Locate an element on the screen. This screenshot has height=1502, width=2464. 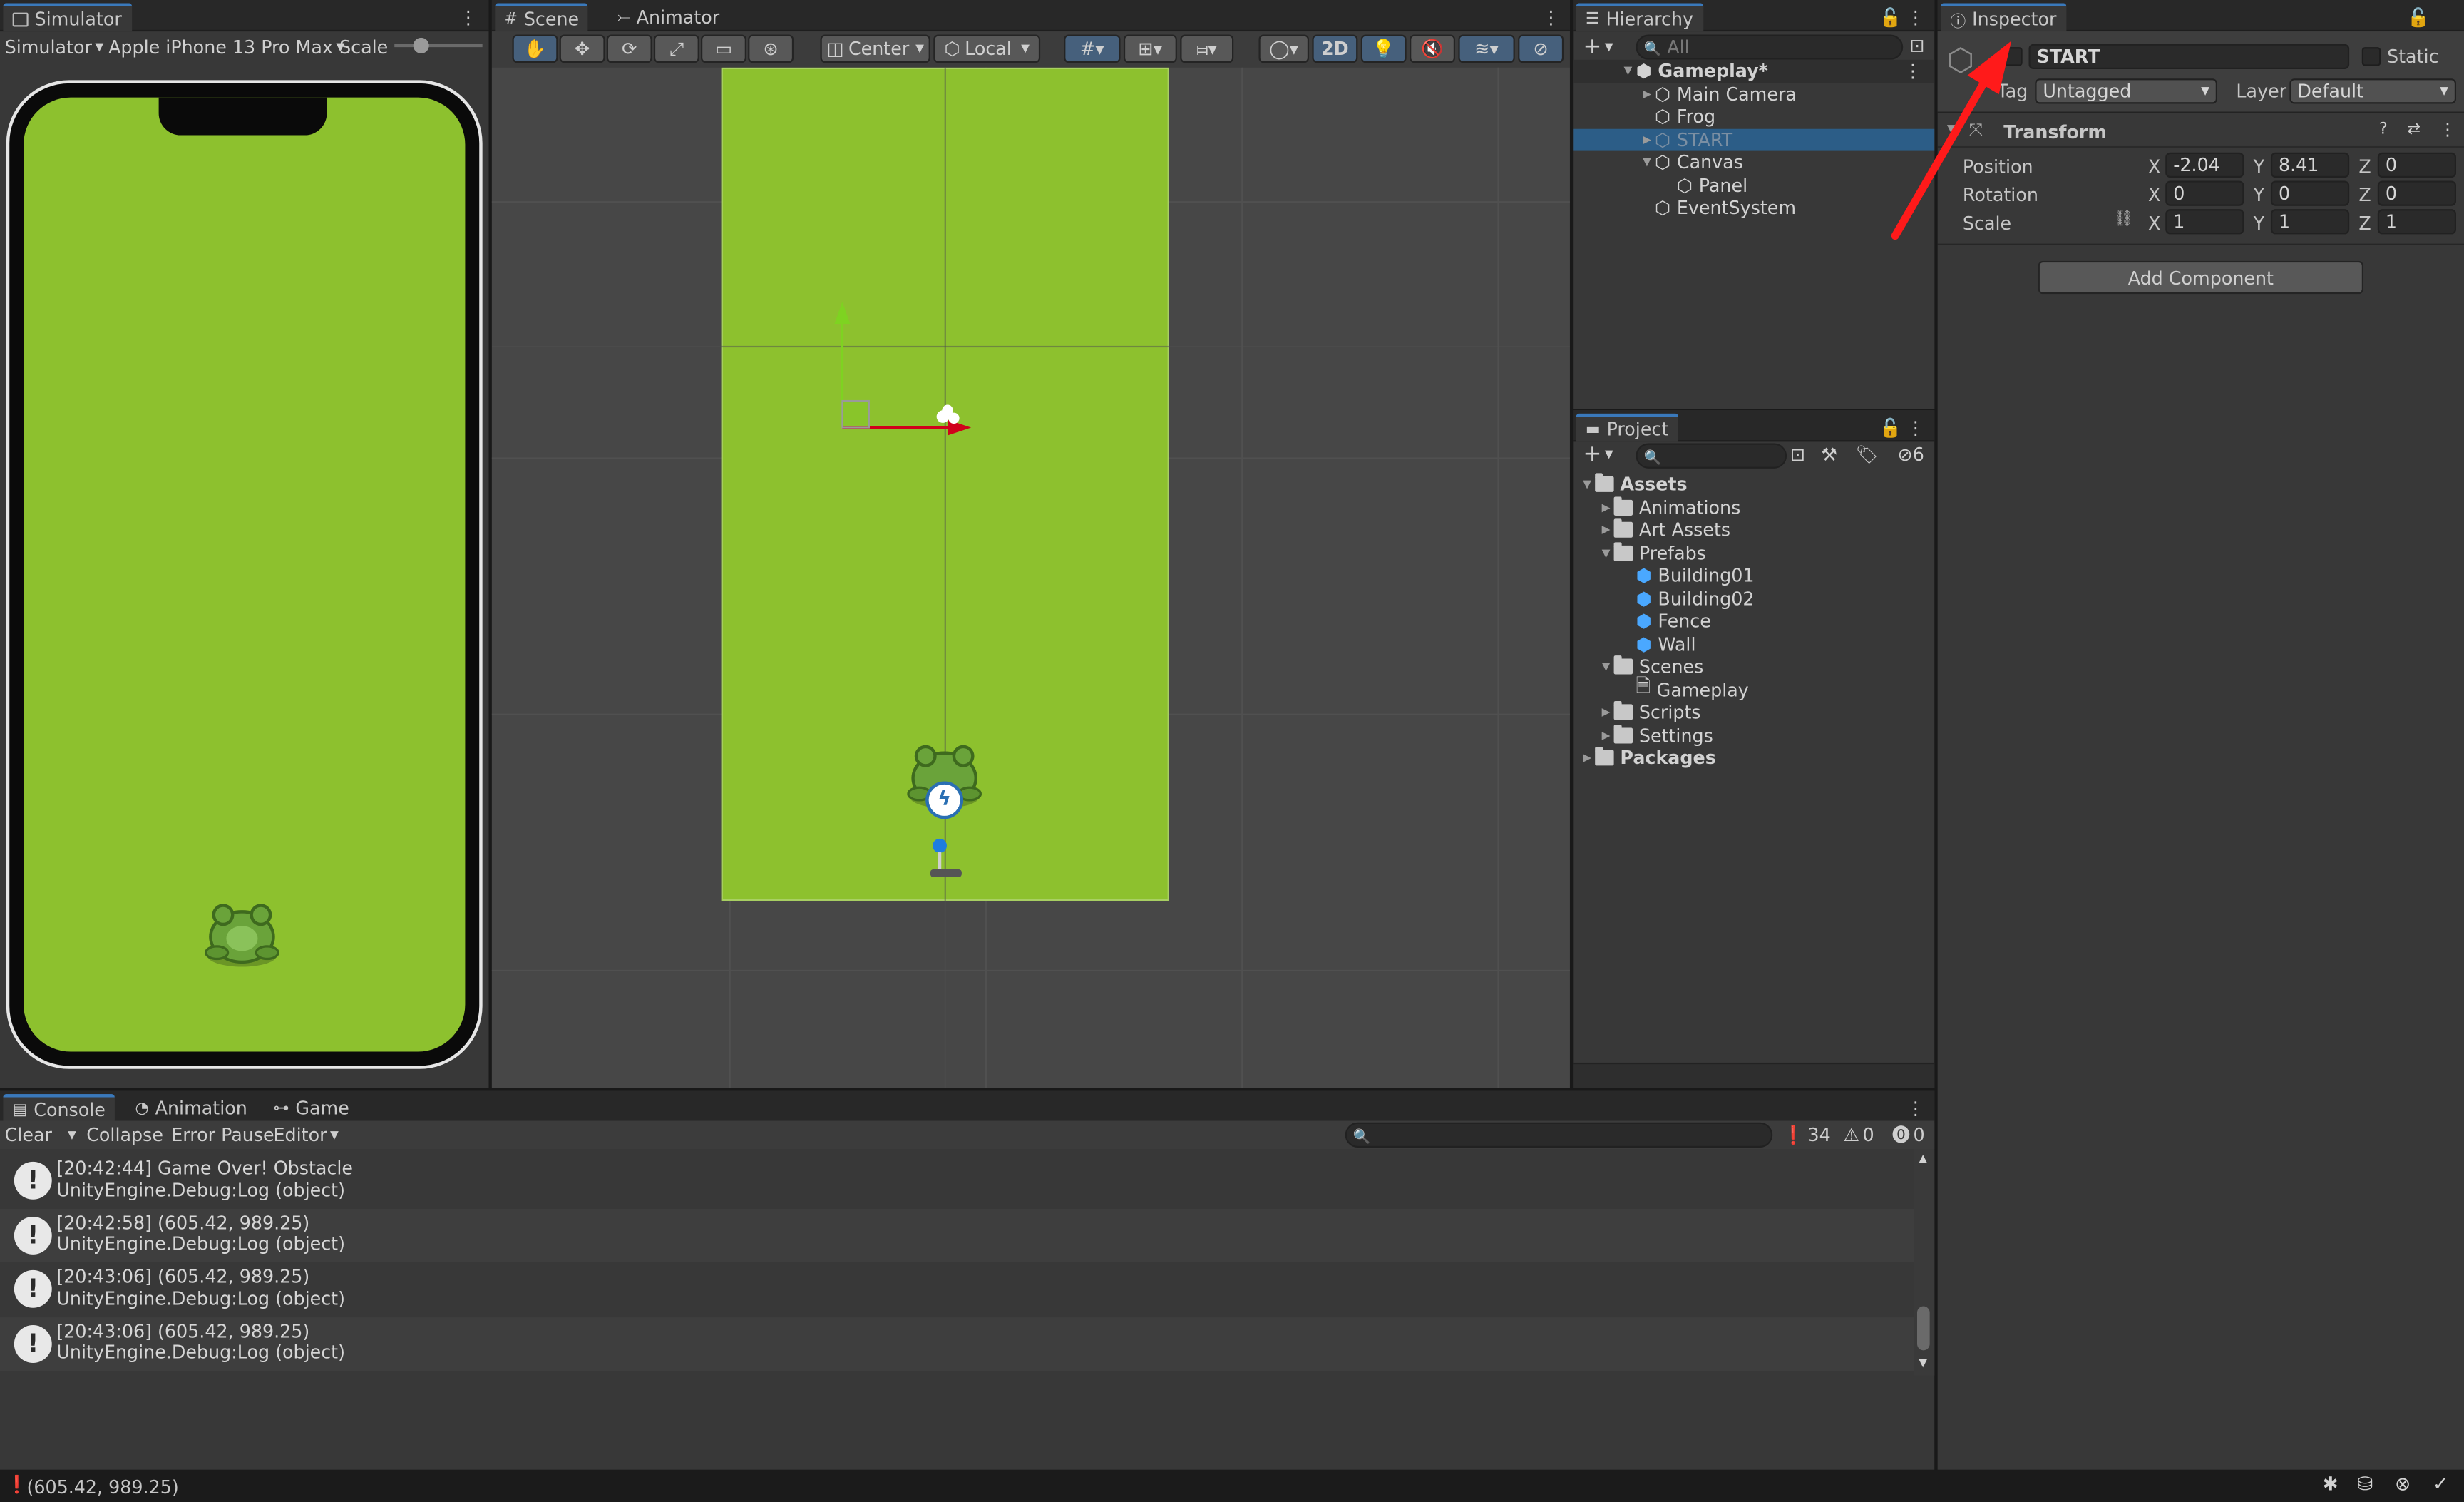
error-count-toggle: ⓿0 is located at coordinates (1908, 1136).